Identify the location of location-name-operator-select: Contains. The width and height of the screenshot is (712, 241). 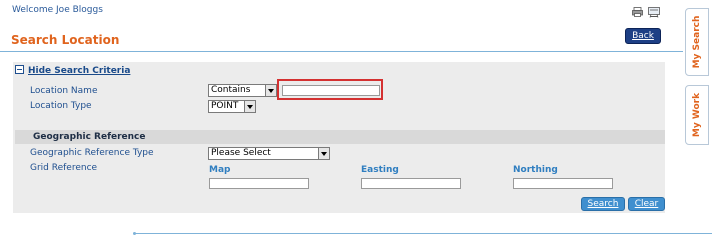
(242, 90).